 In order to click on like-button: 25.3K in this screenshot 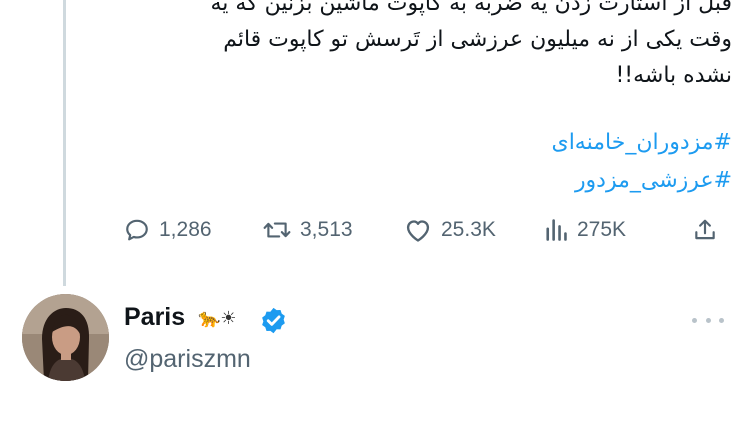, I will do `click(450, 230)`.